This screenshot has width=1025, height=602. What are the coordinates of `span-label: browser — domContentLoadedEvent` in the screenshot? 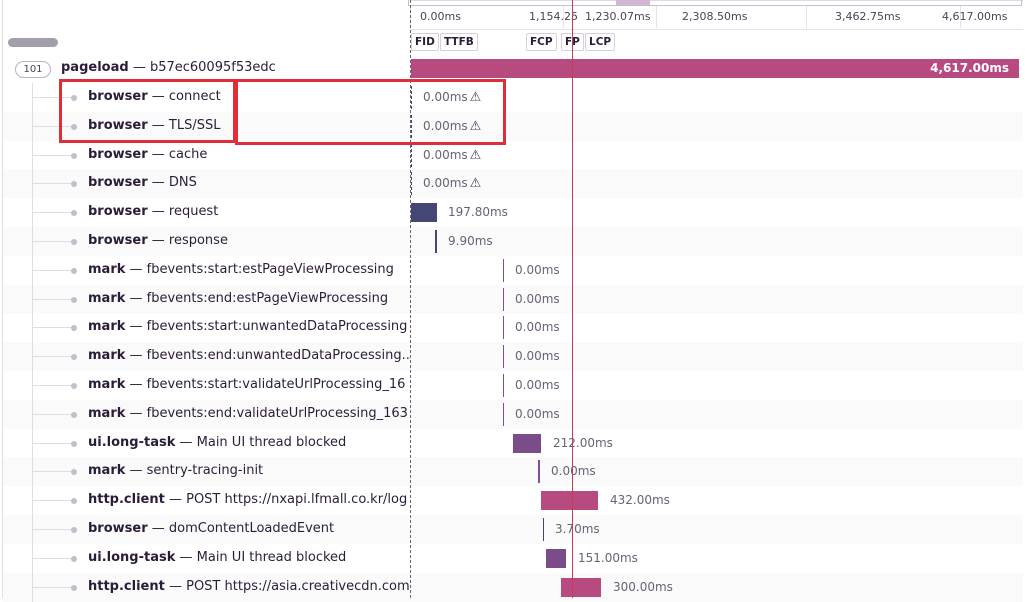 It's located at (248, 528).